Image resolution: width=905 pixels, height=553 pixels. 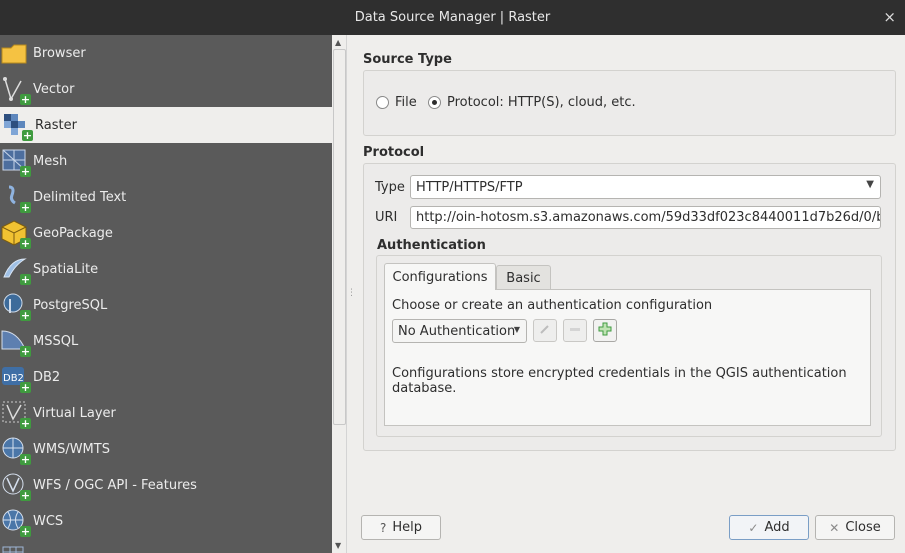 I want to click on add-config-button, so click(x=605, y=330).